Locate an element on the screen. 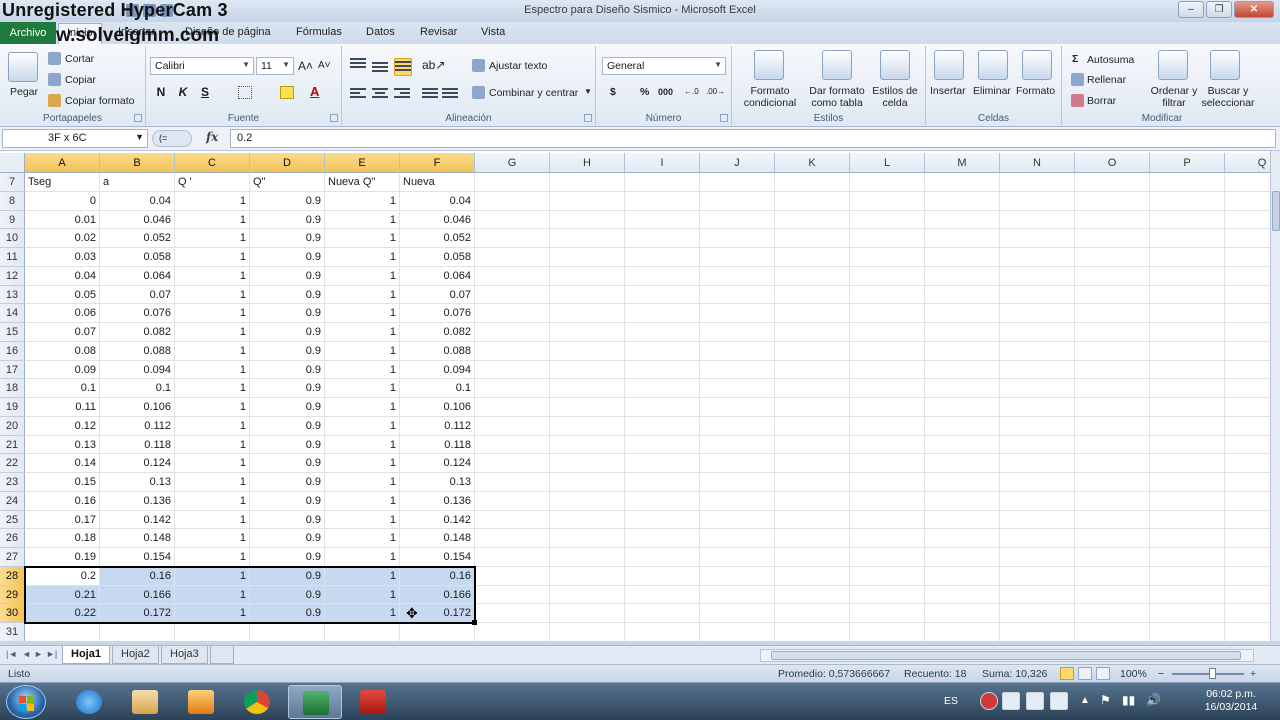  column-header-c: C is located at coordinates (212, 163).